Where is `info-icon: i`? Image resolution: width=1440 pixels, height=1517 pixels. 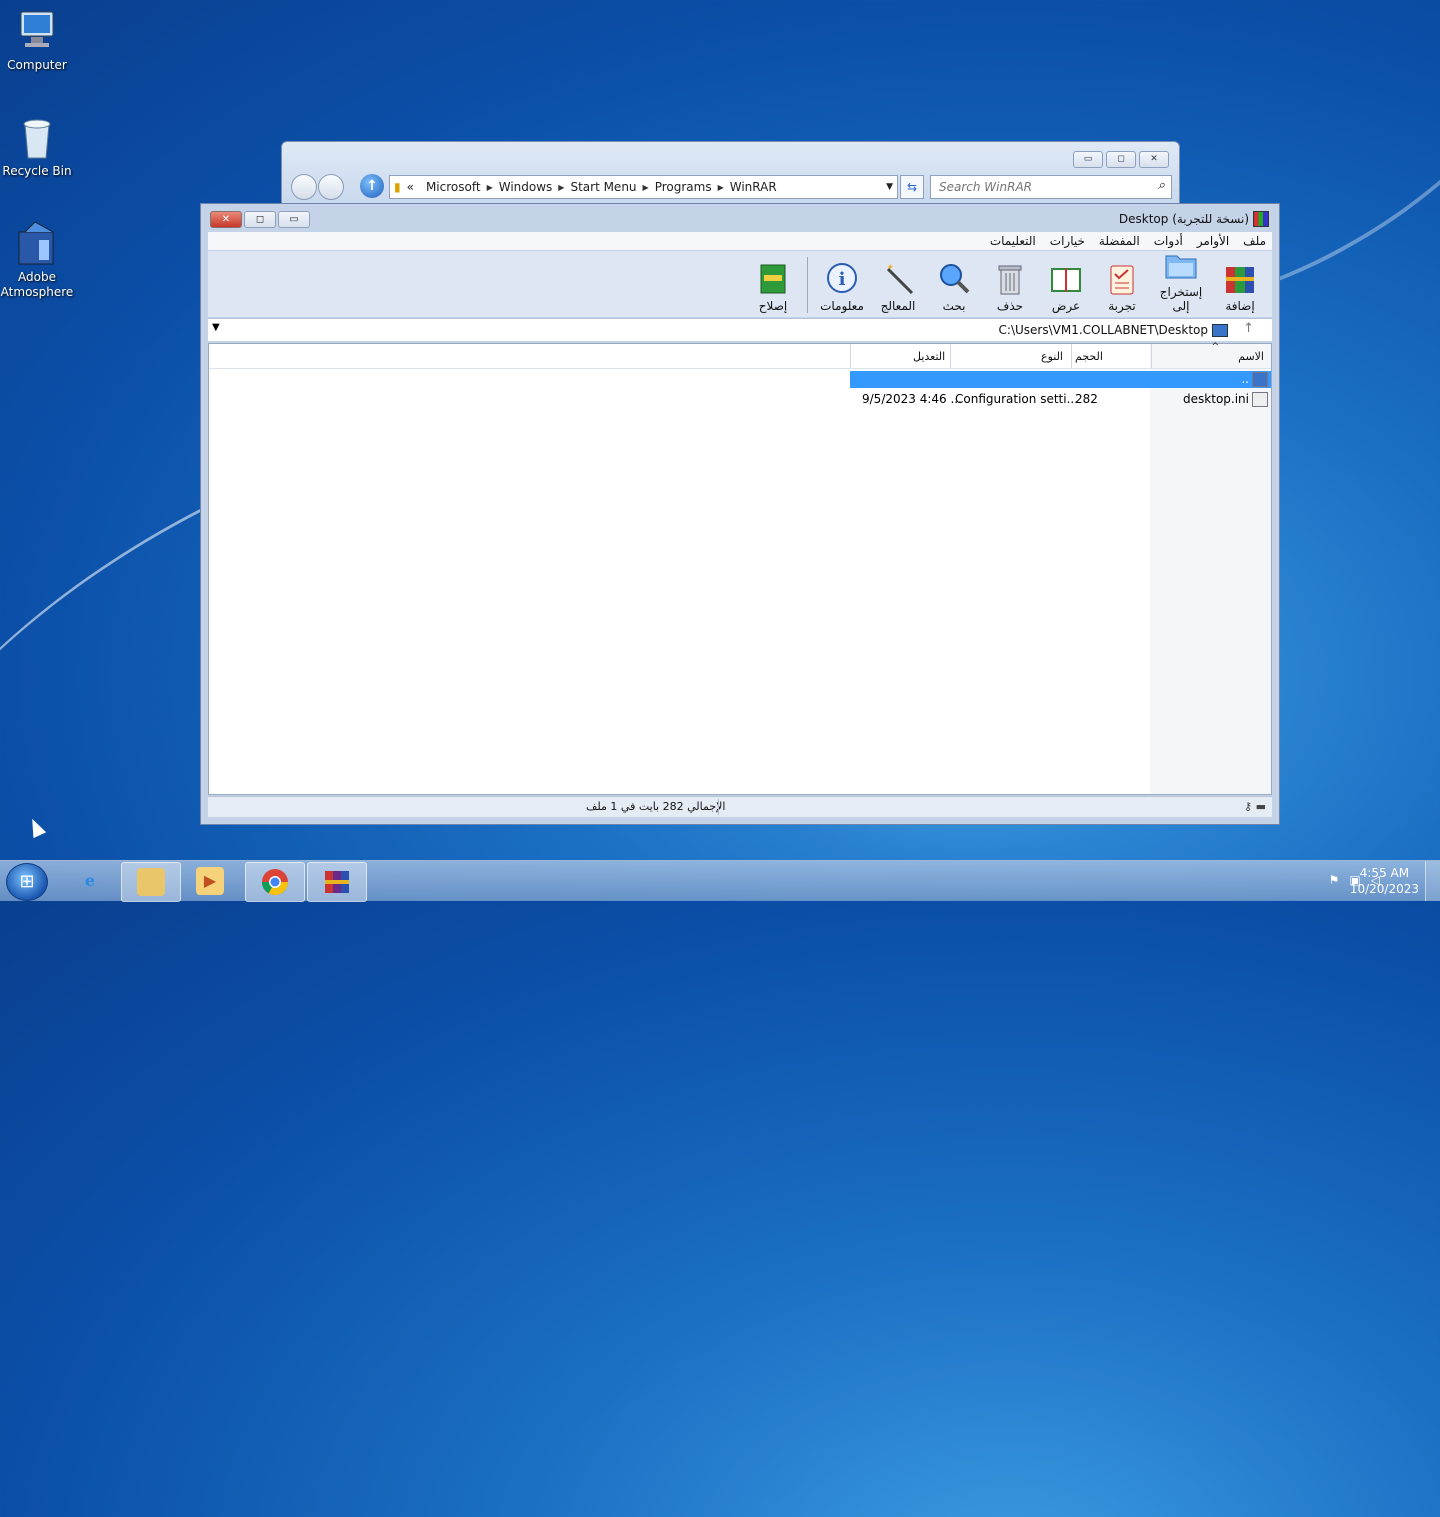 info-icon: i is located at coordinates (842, 279).